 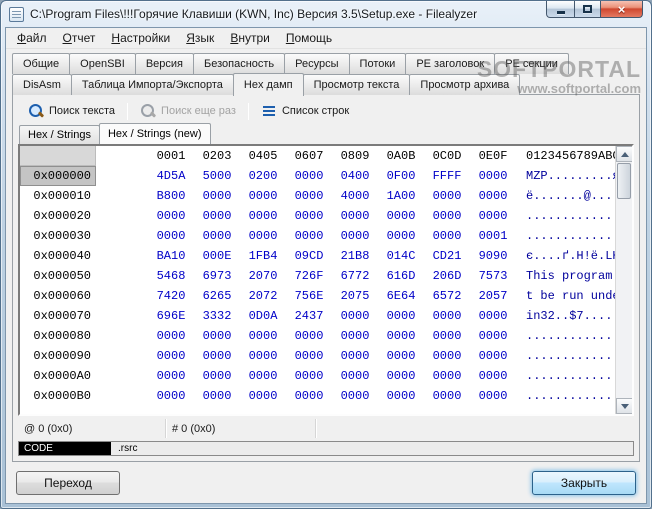 What do you see at coordinates (401, 196) in the screenshot?
I see `hex-cell: 1A00` at bounding box center [401, 196].